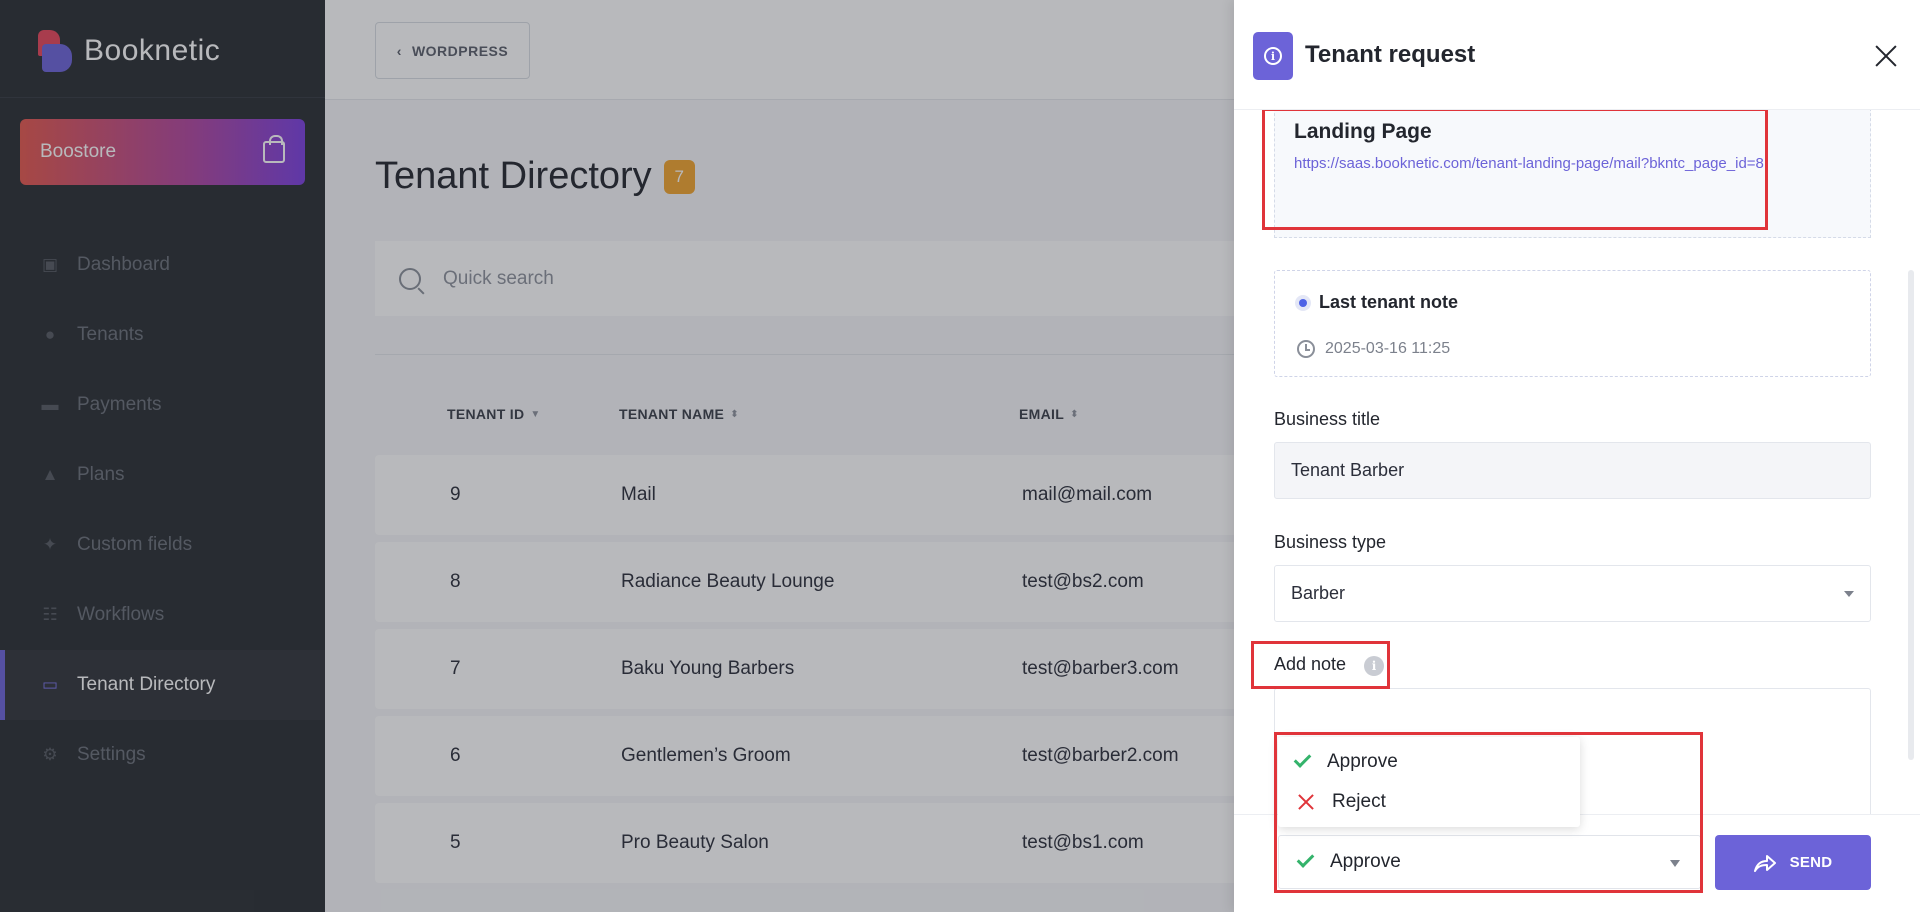 The width and height of the screenshot is (1920, 912). What do you see at coordinates (1390, 54) in the screenshot?
I see `drawer-title: Tenant request` at bounding box center [1390, 54].